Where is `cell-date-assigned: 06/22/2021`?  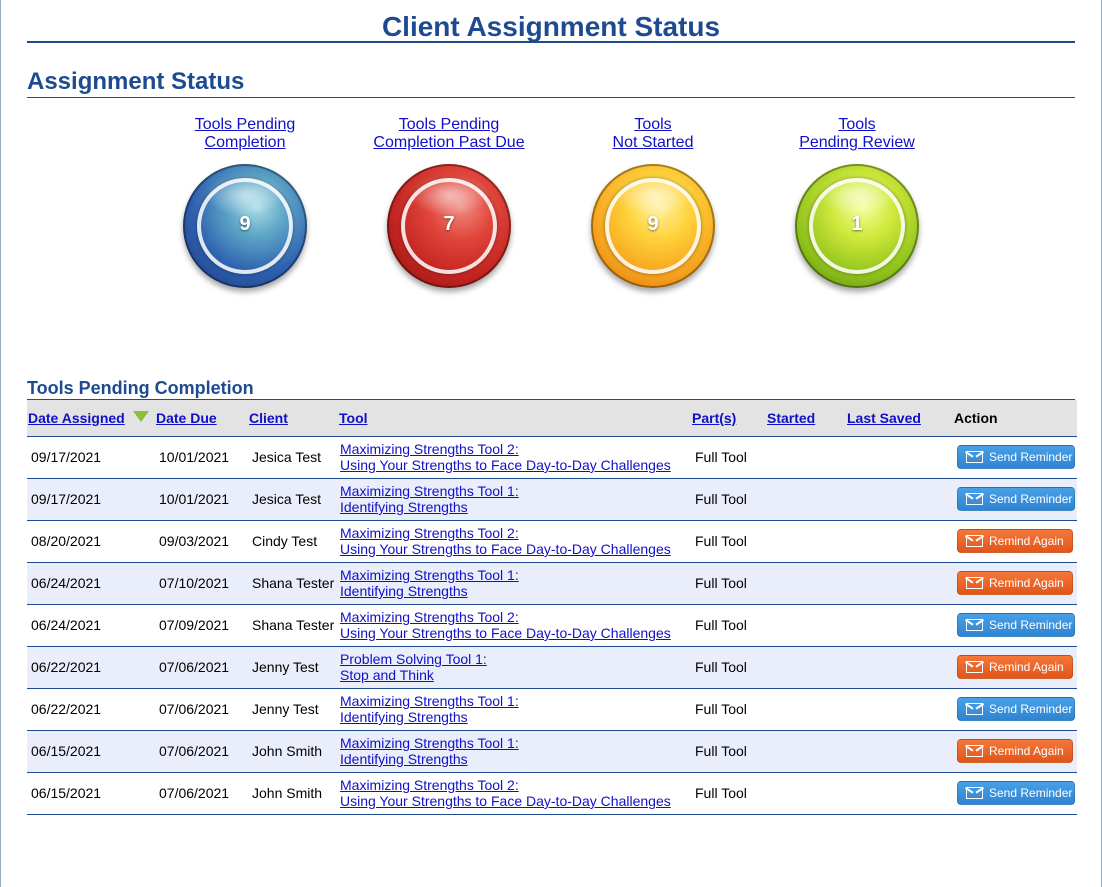
cell-date-assigned: 06/22/2021 is located at coordinates (91, 709).